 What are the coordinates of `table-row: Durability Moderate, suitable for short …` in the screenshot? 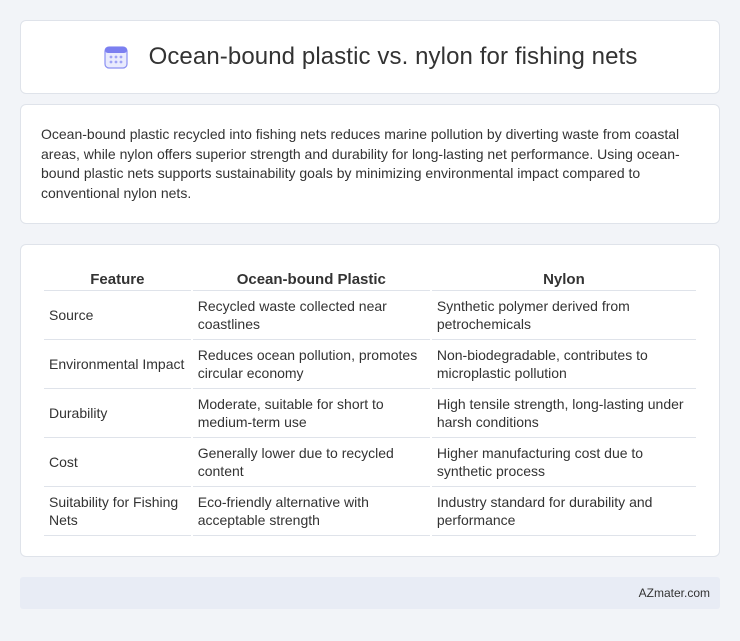 It's located at (370, 413).